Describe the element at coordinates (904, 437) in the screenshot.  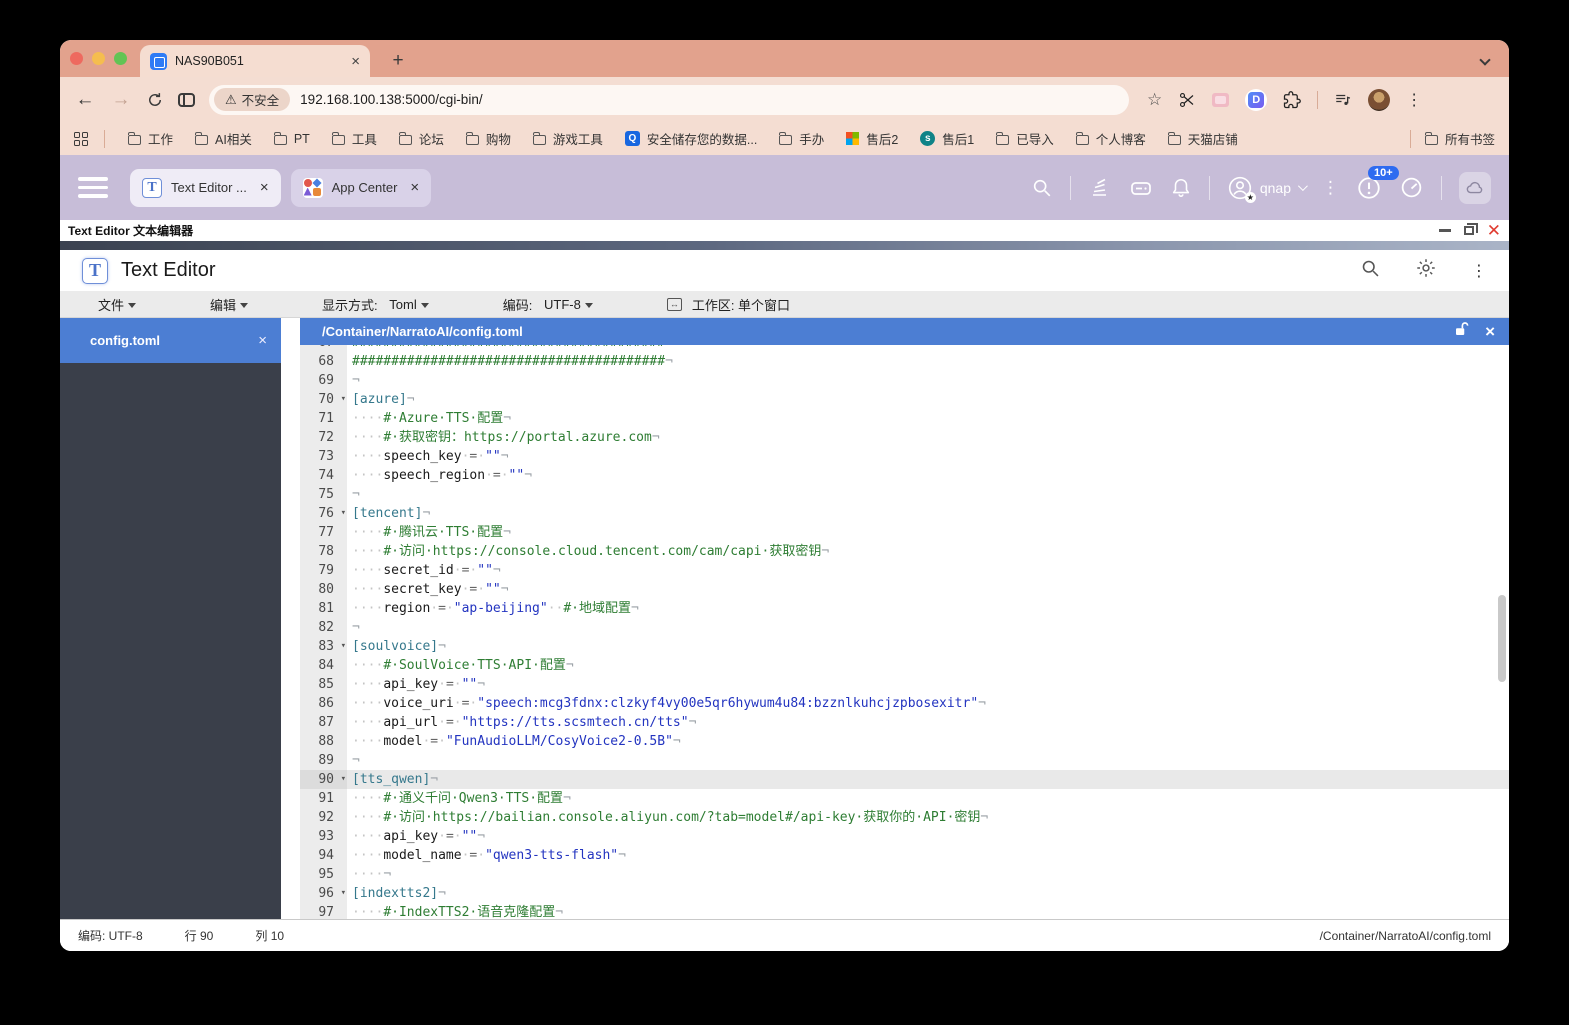
I see `code-line: 72 ····#·获取密钥：https://portal.azure.com¬` at that location.